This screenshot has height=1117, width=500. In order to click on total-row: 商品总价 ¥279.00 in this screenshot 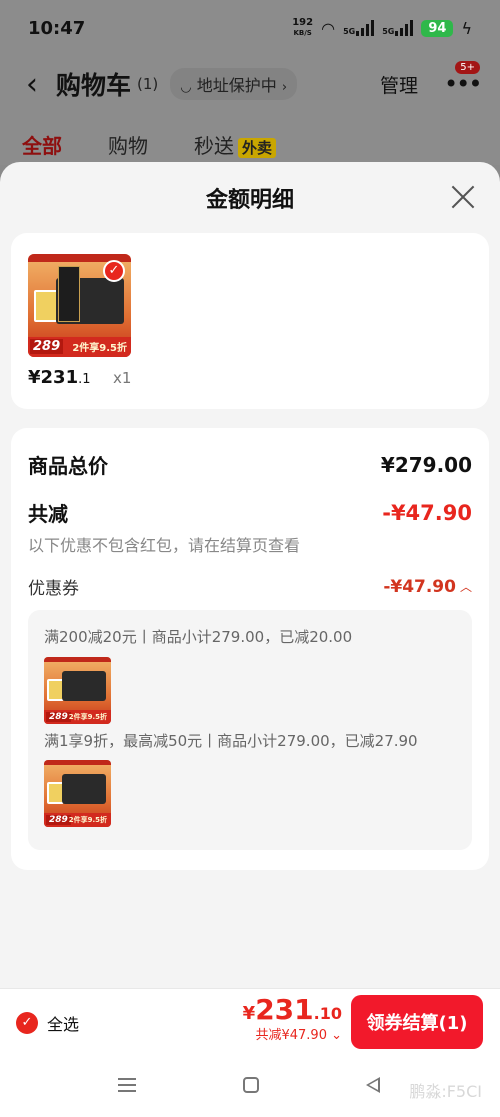, I will do `click(250, 464)`.